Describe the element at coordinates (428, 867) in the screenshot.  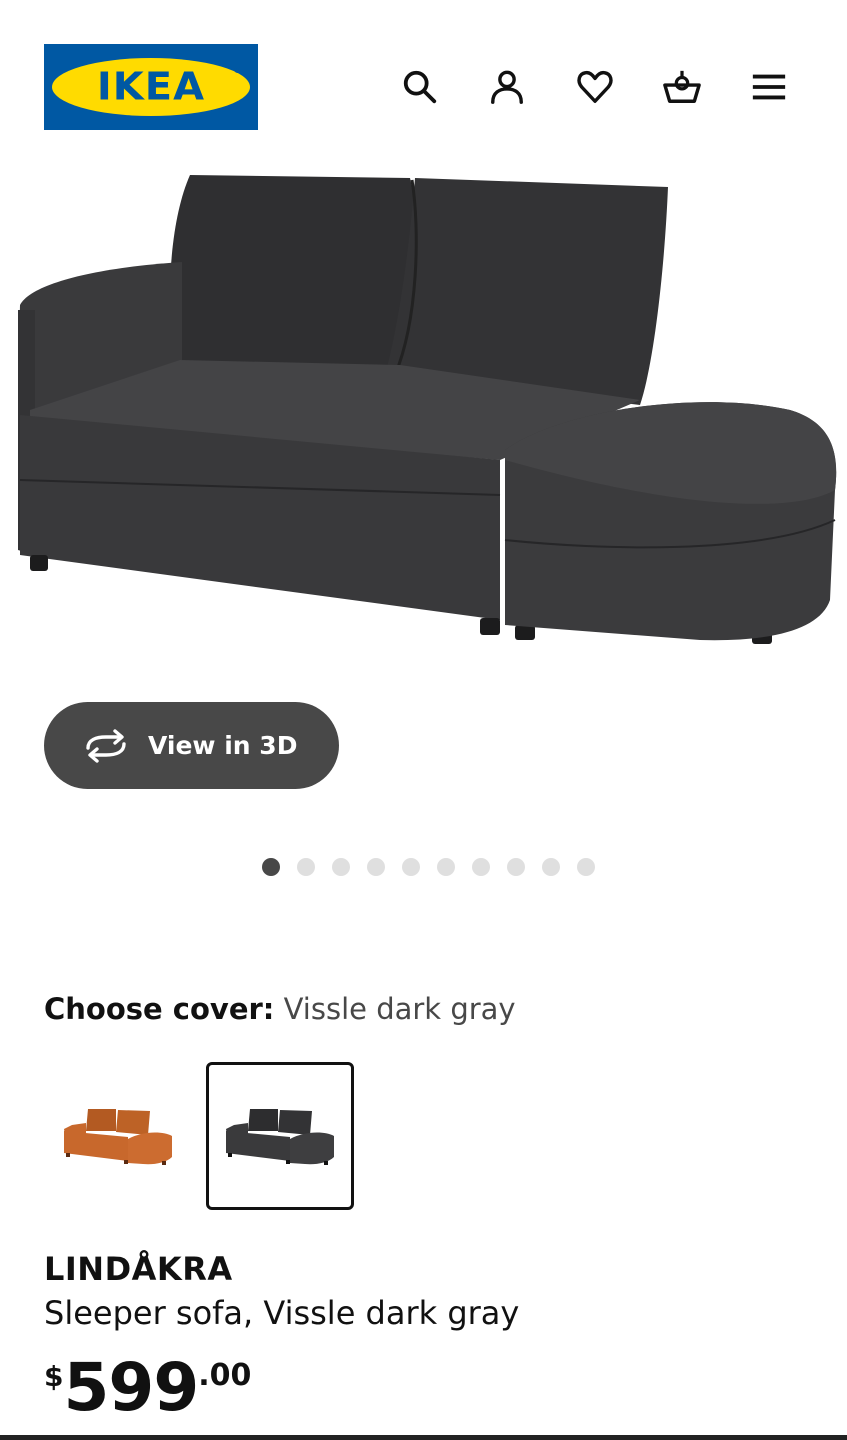
I see `gallery-pagination` at that location.